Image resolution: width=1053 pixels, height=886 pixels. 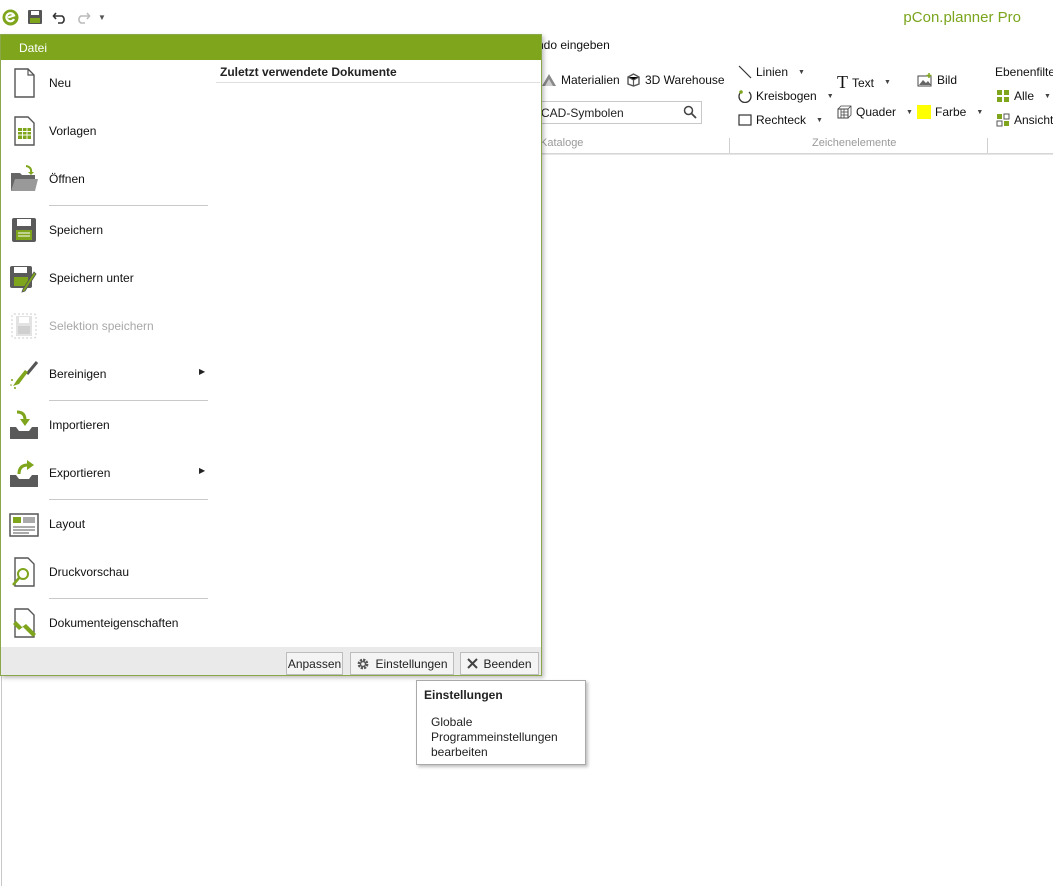 I want to click on filter-all-button: Alle ▼, so click(x=1023, y=96).